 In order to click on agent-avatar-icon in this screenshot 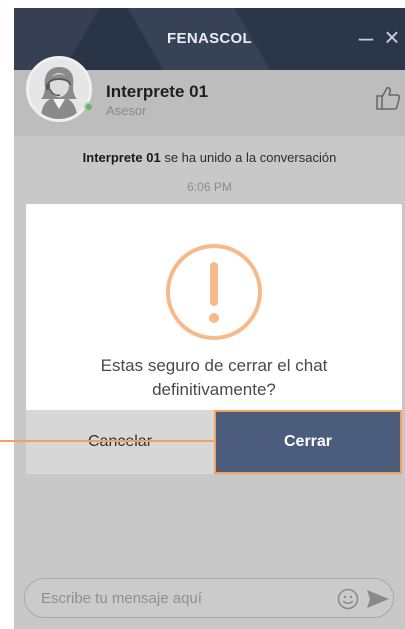, I will do `click(59, 89)`.